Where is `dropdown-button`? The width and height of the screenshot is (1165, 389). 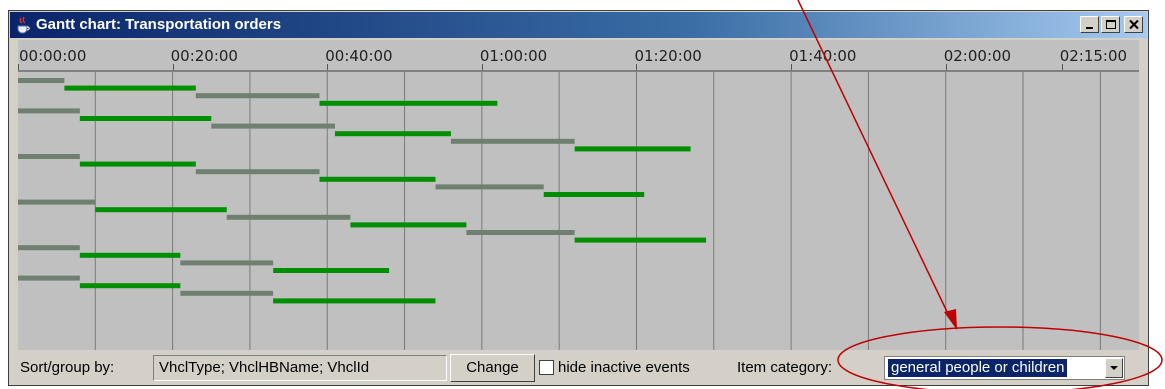 dropdown-button is located at coordinates (1114, 368).